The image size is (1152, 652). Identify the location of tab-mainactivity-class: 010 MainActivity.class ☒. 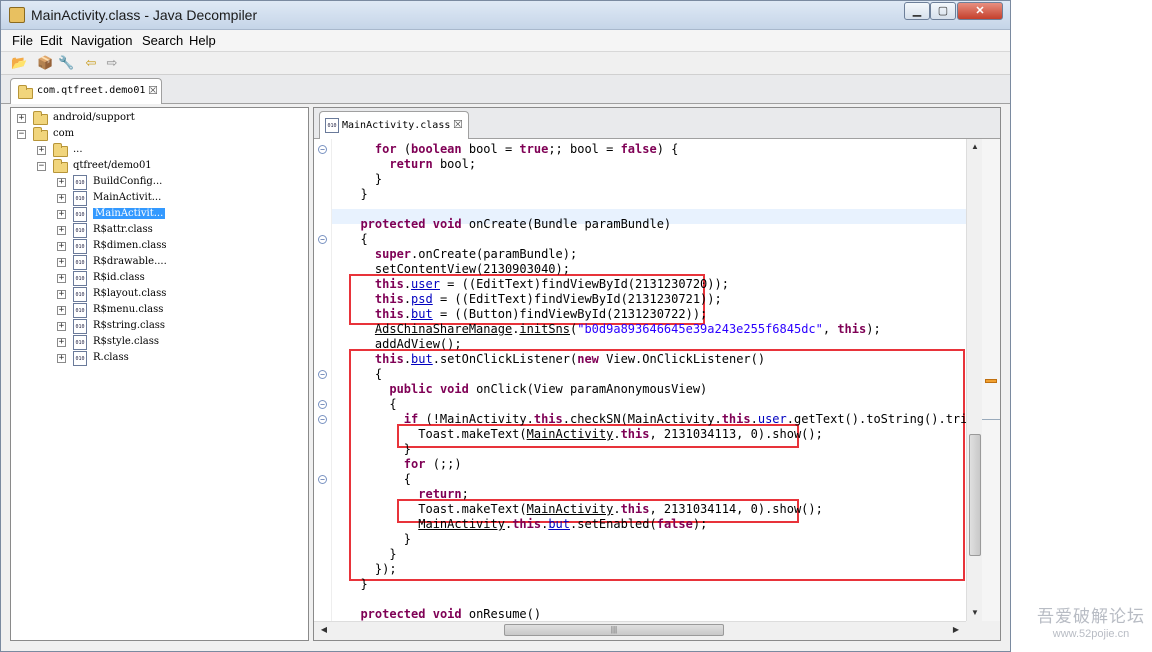
(394, 125).